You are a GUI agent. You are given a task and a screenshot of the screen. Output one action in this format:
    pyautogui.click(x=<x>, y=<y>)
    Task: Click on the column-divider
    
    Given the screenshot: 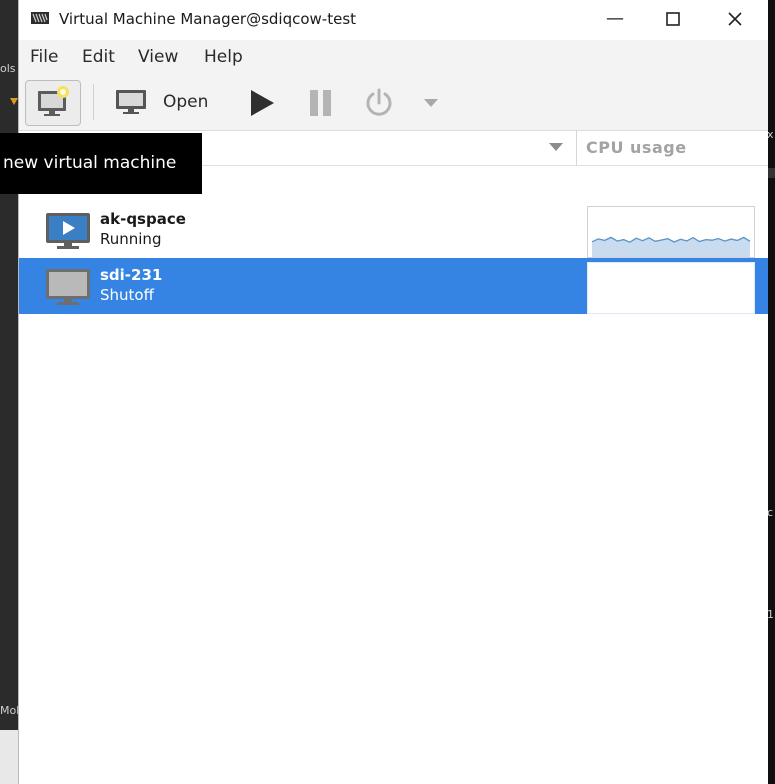 What is the action you would take?
    pyautogui.click(x=576, y=148)
    